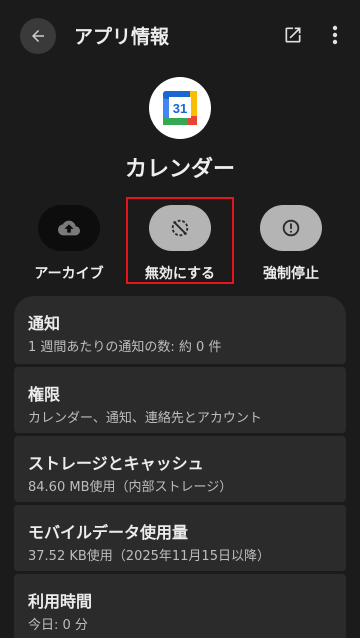 The width and height of the screenshot is (360, 638). I want to click on open-in-new-icon, so click(293, 35).